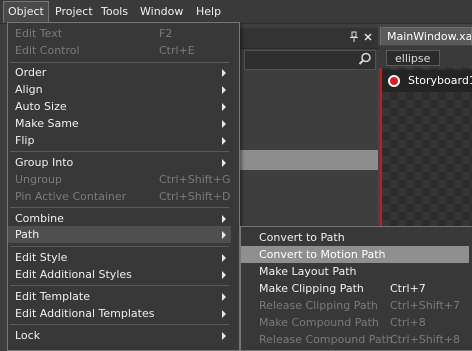  Describe the element at coordinates (355, 237) in the screenshot. I see `submenu-item-convert-to-path: Convert to Path` at that location.